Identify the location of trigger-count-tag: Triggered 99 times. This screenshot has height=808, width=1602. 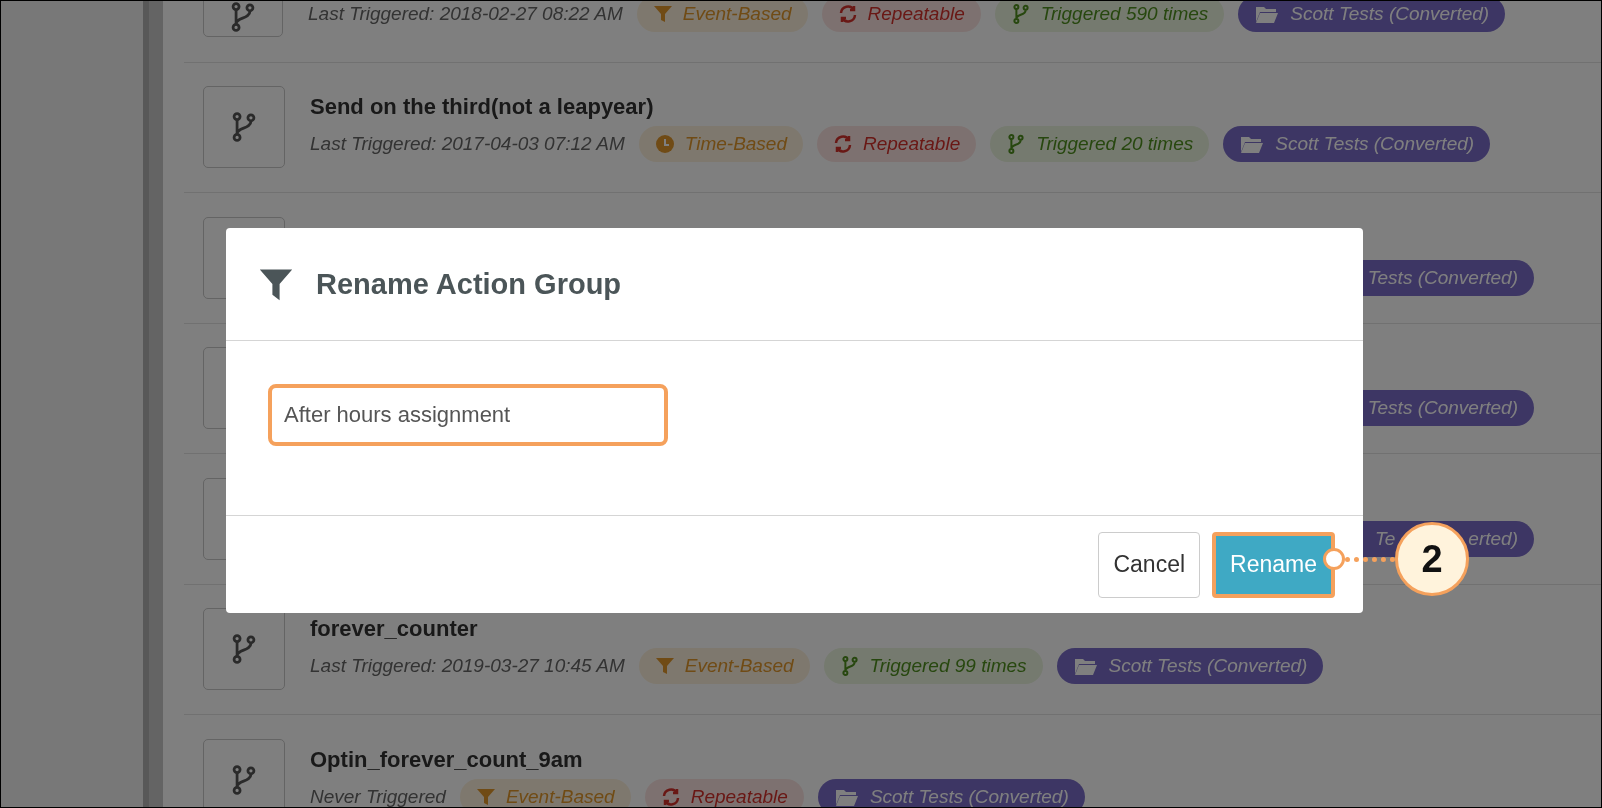
(933, 666).